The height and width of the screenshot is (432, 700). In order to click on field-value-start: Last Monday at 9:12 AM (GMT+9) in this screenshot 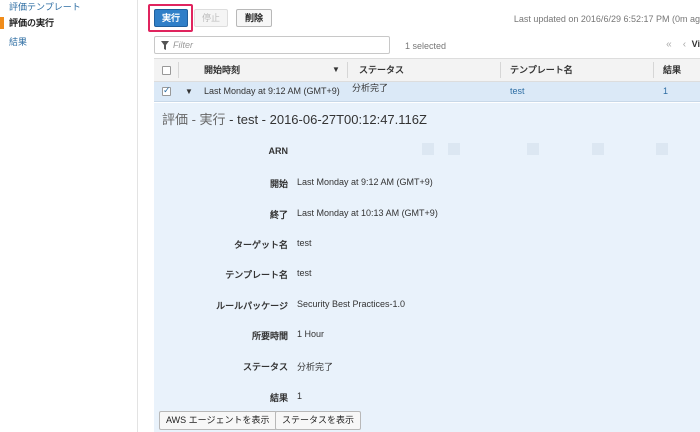, I will do `click(365, 182)`.